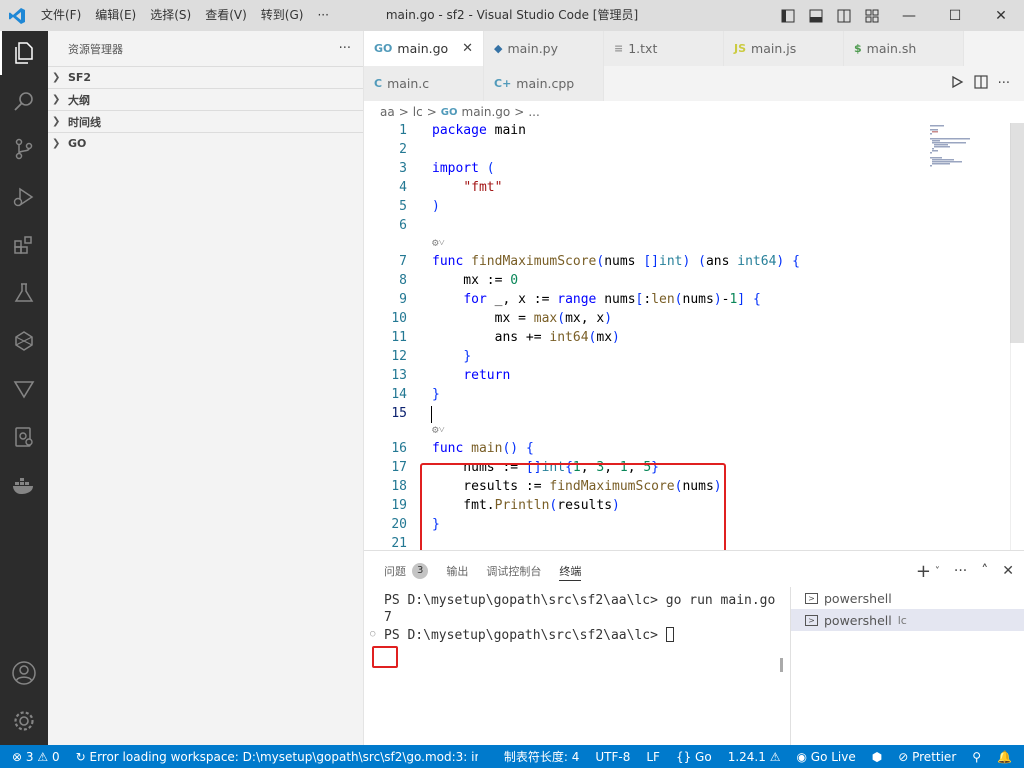 The image size is (1024, 768). I want to click on close-panel-icon: ✕, so click(1008, 571).